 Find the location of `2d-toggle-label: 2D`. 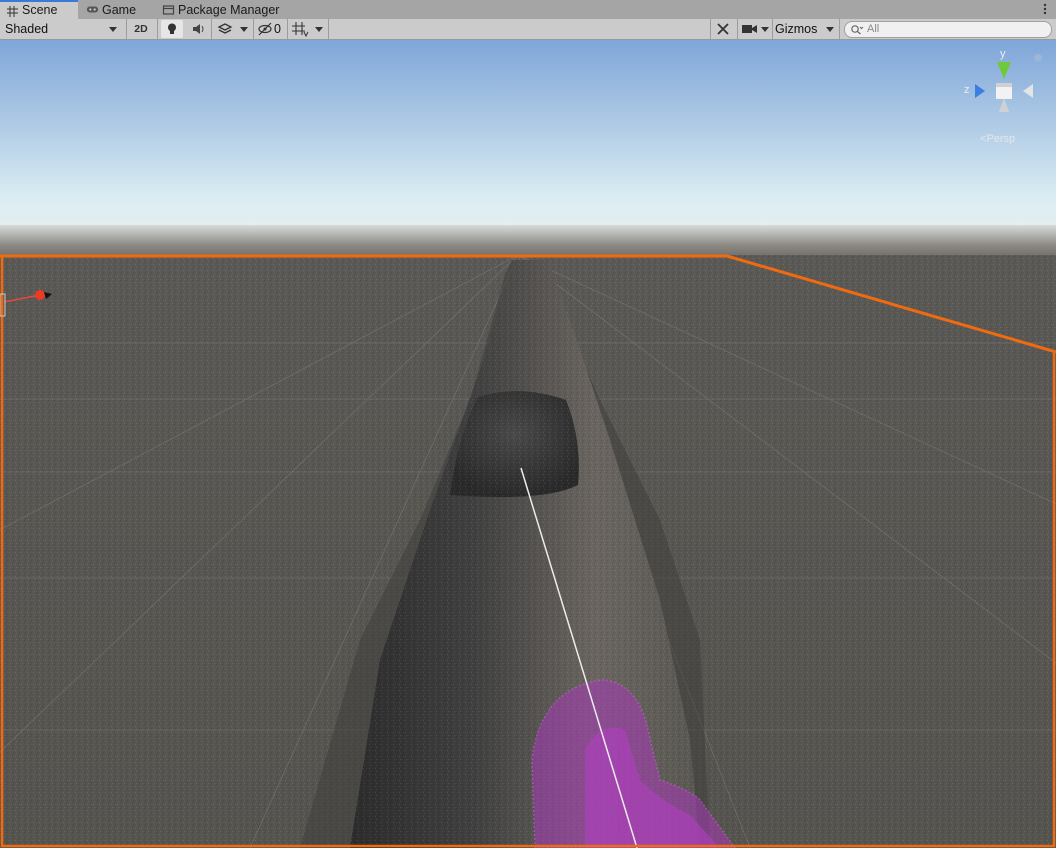

2d-toggle-label: 2D is located at coordinates (141, 29).